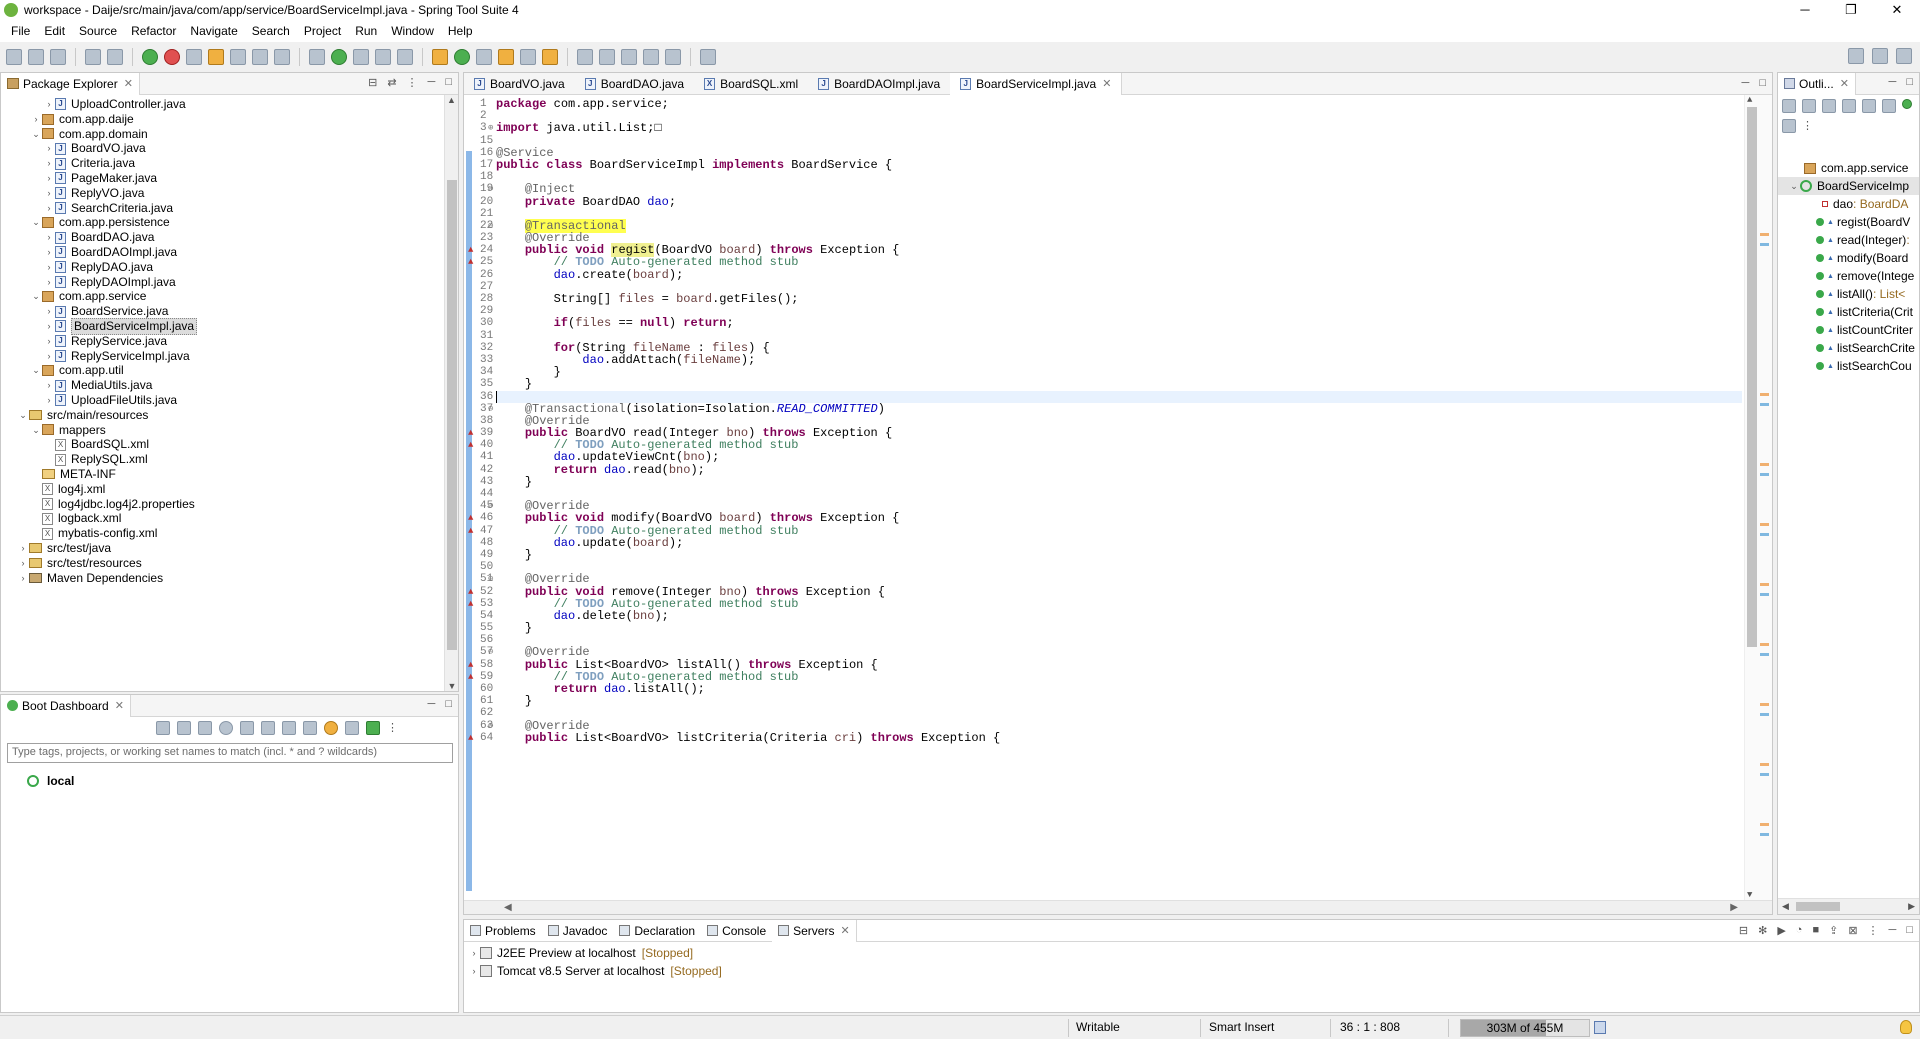  Describe the element at coordinates (172, 57) in the screenshot. I see `spring-restart-icon` at that location.